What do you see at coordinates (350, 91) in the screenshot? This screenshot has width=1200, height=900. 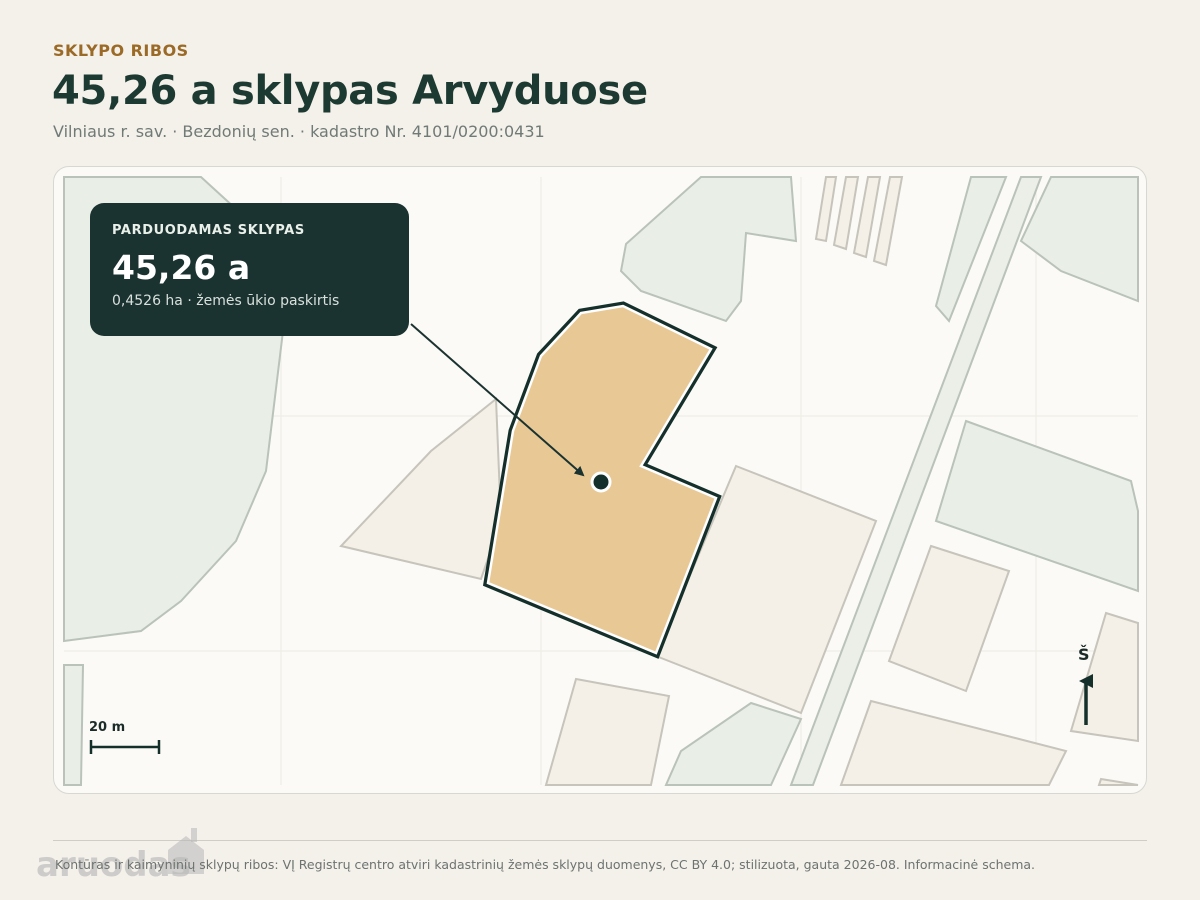 I see `page-title: 45,26 a sklypas Arvyduose` at bounding box center [350, 91].